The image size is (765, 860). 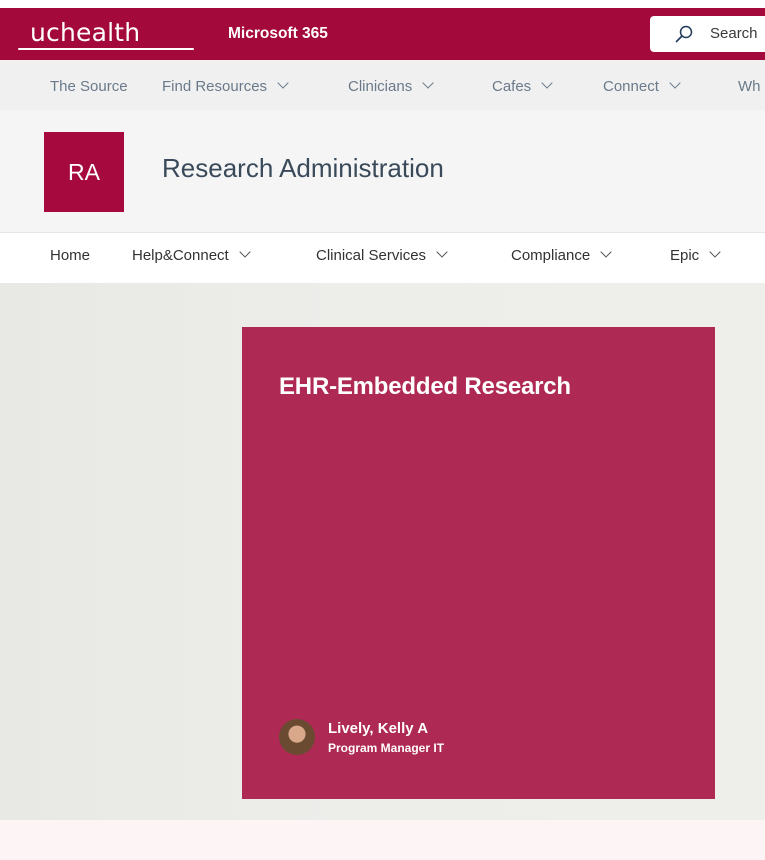 What do you see at coordinates (551, 255) in the screenshot?
I see `site-nav-label: Compliance` at bounding box center [551, 255].